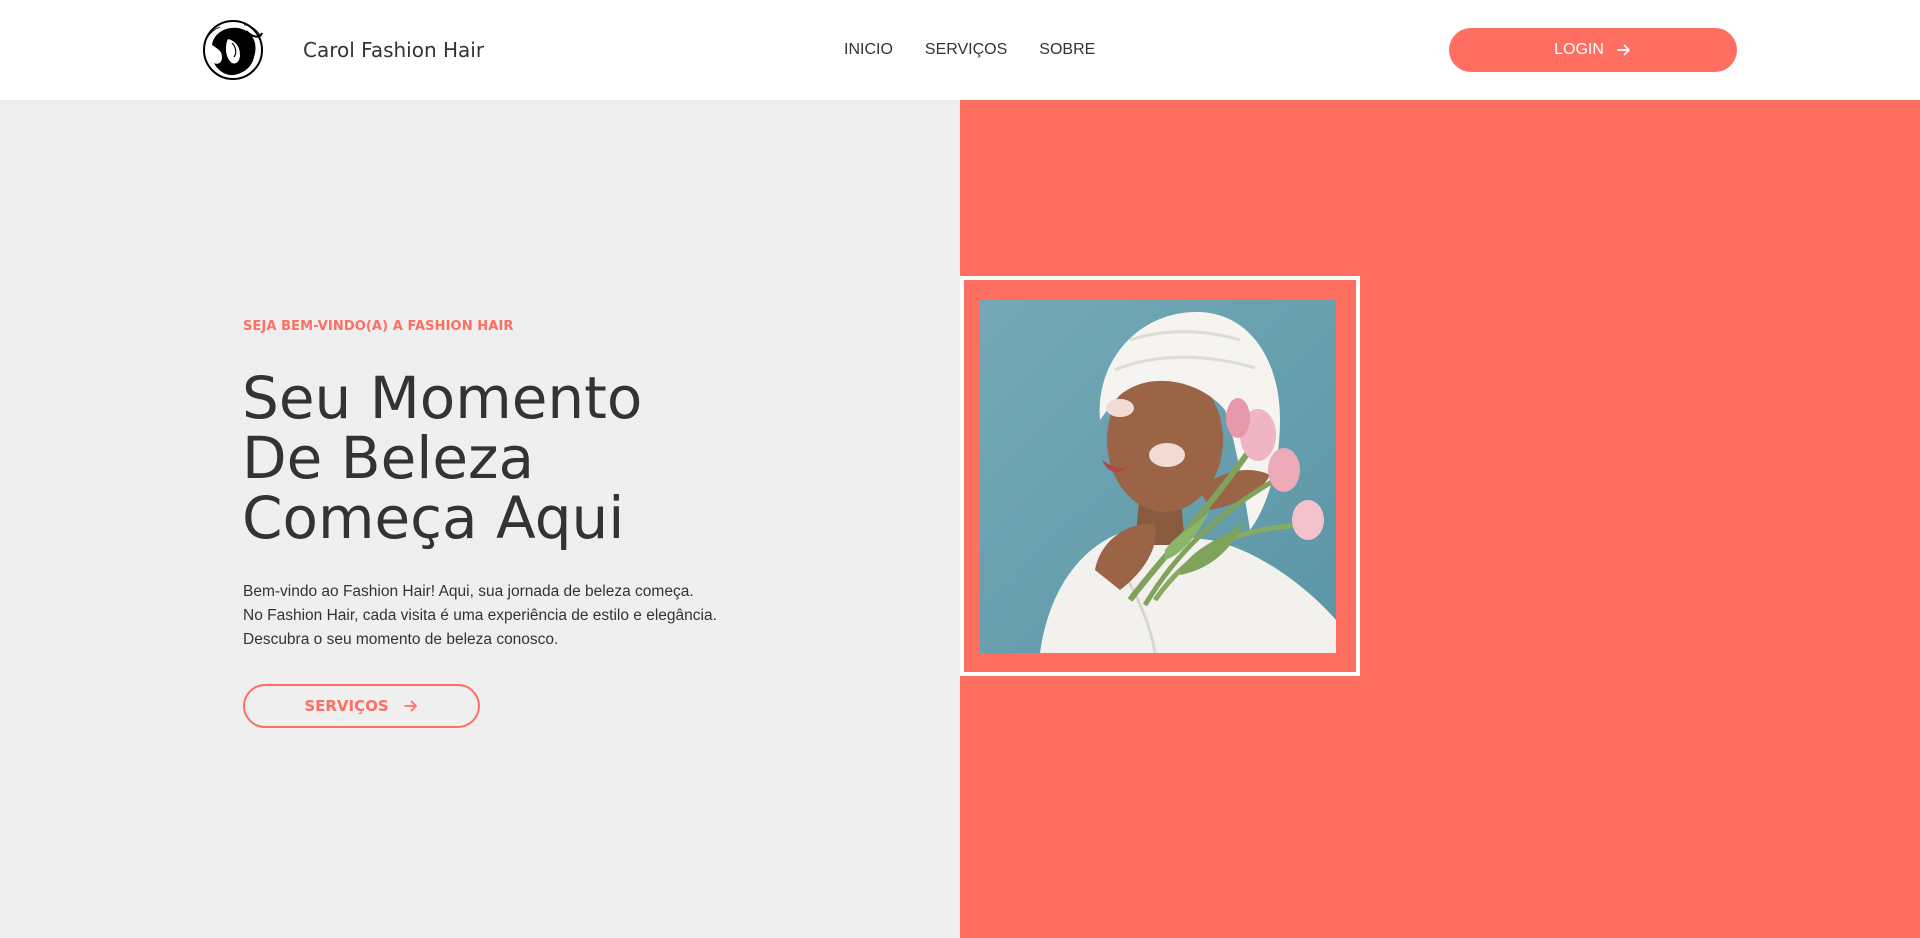  Describe the element at coordinates (233, 49) in the screenshot. I see `brand-logo-icon` at that location.